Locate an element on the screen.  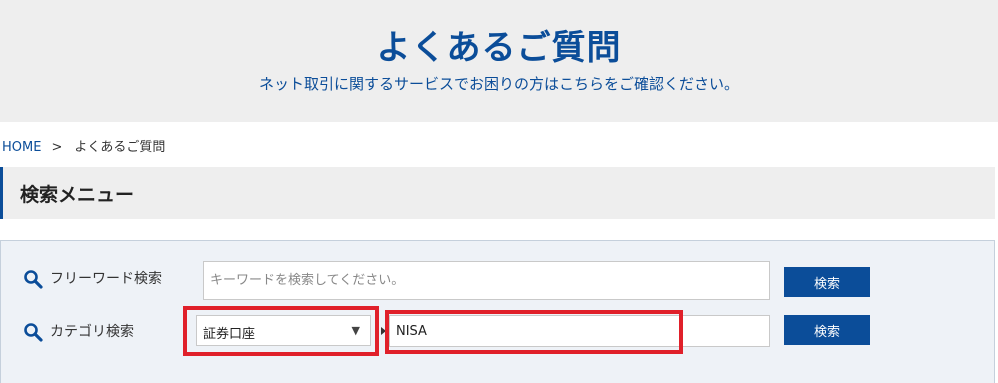
arrow-right-icon is located at coordinates (383, 331).